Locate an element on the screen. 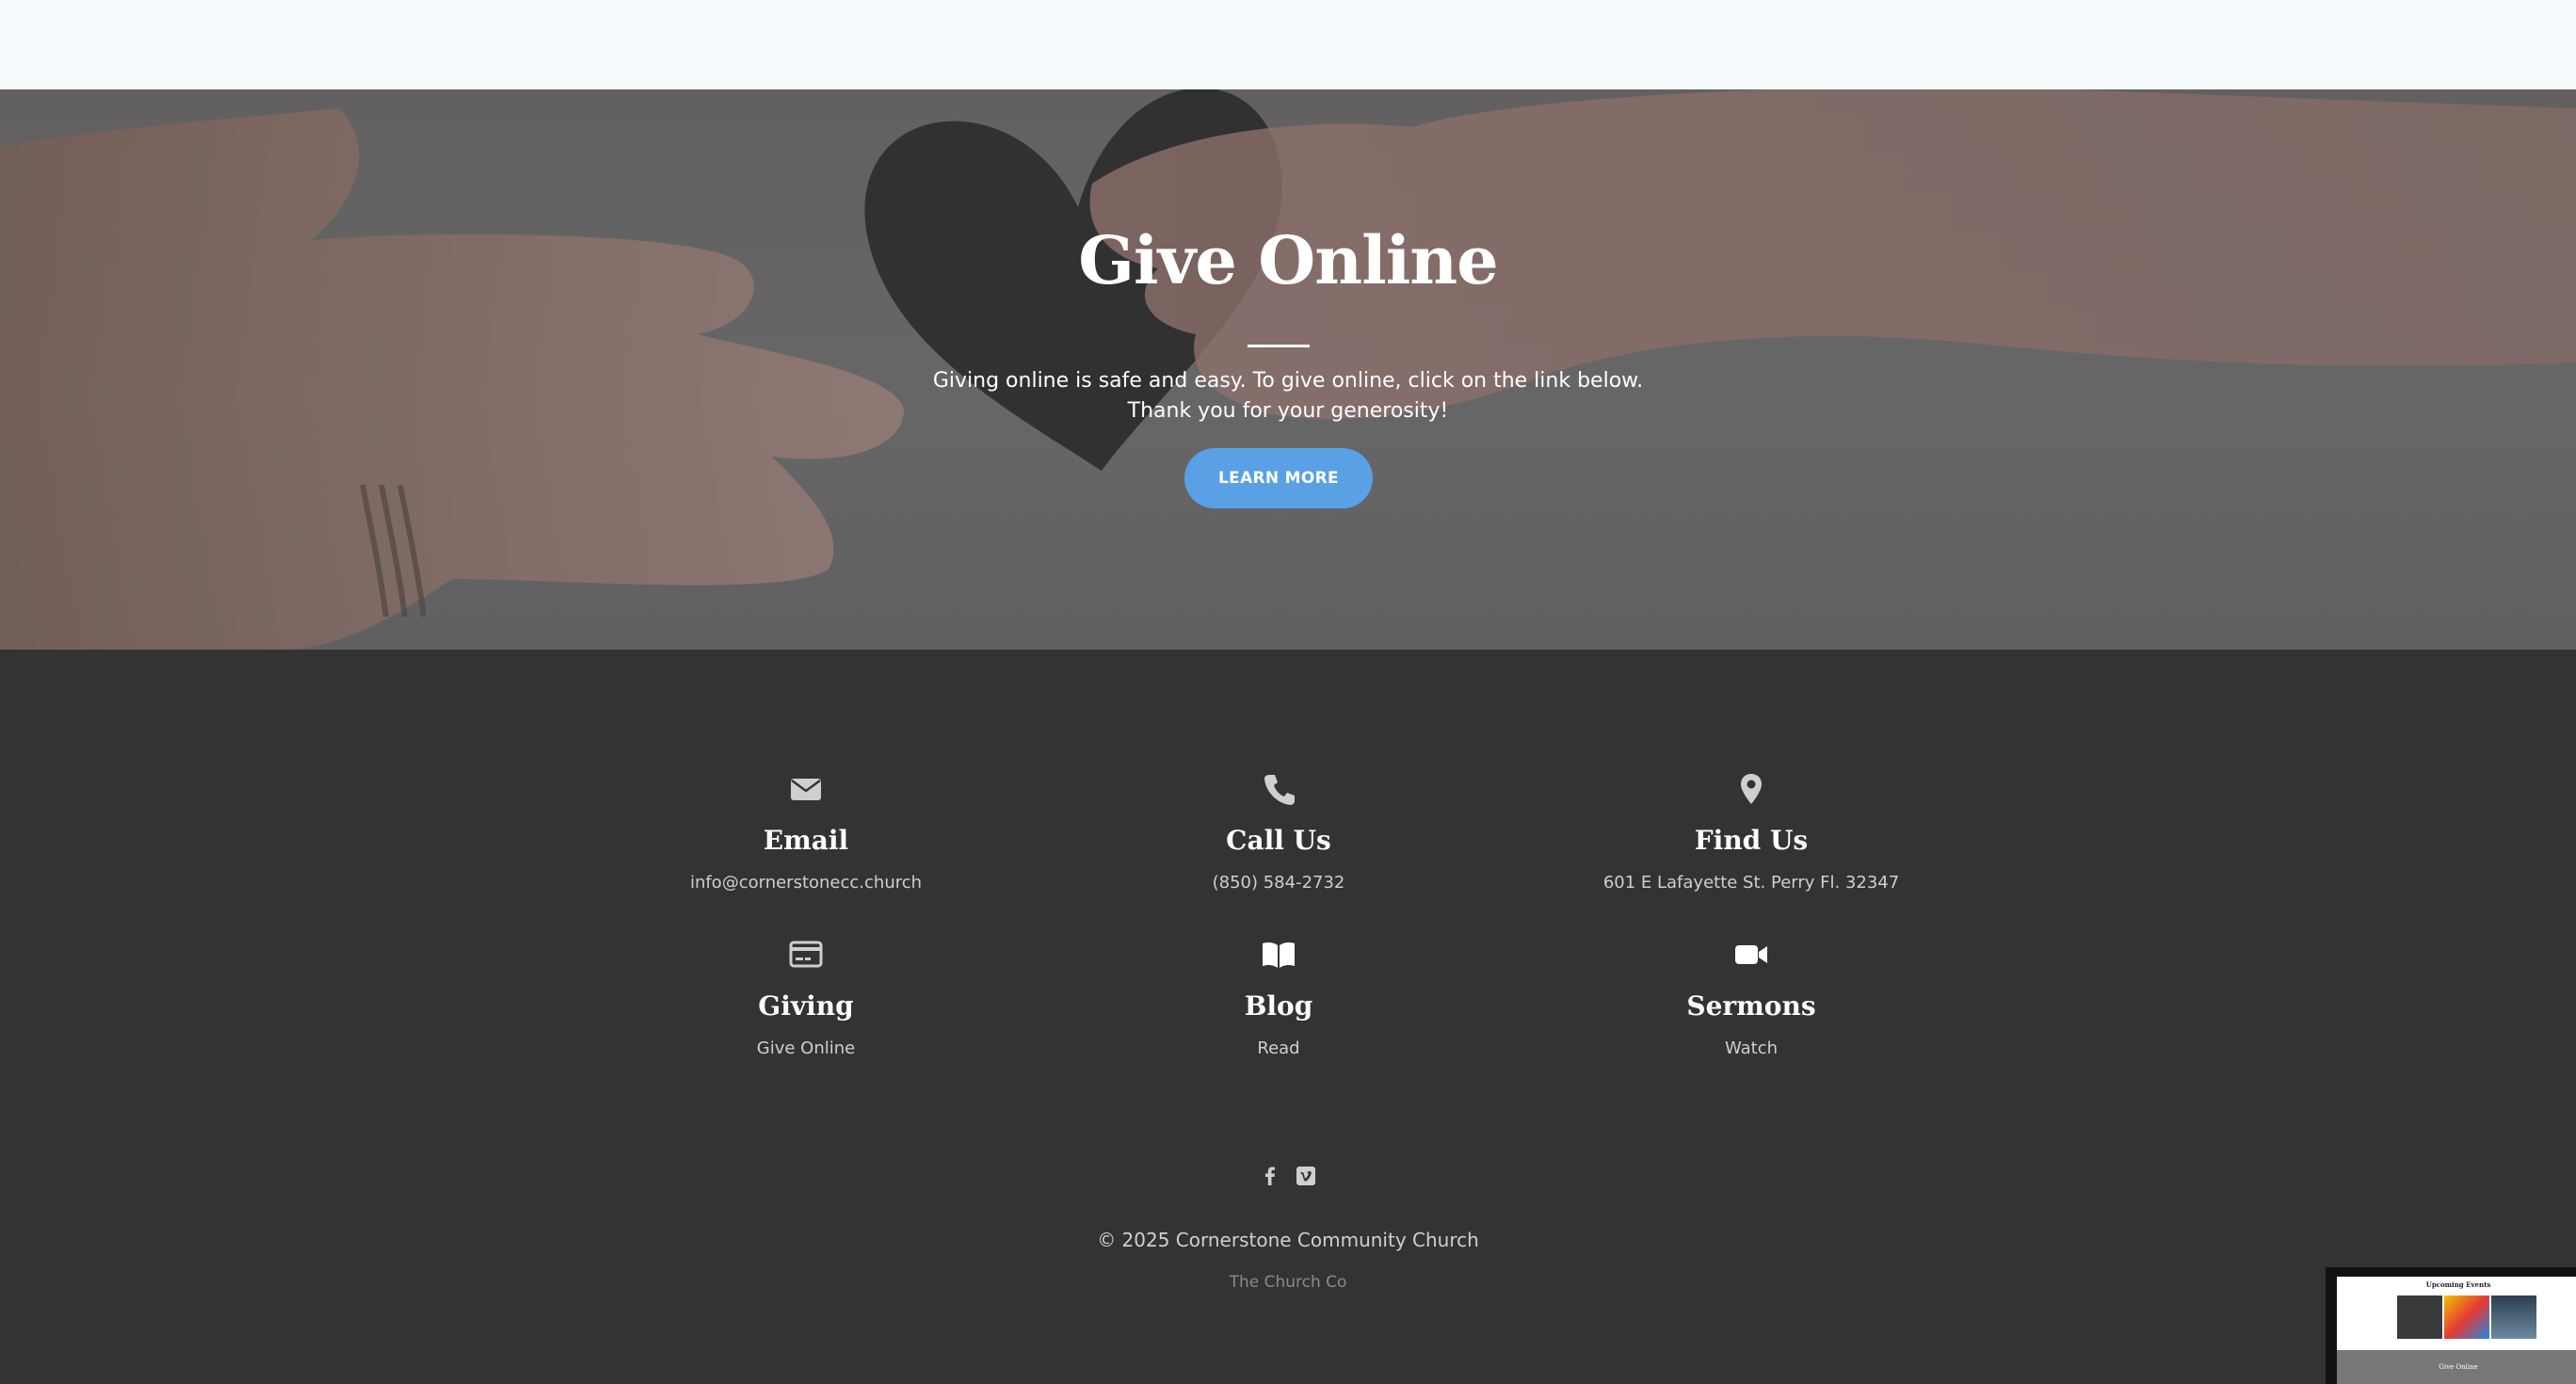 The width and height of the screenshot is (2576, 1384). vimeo-icon is located at coordinates (1306, 1176).